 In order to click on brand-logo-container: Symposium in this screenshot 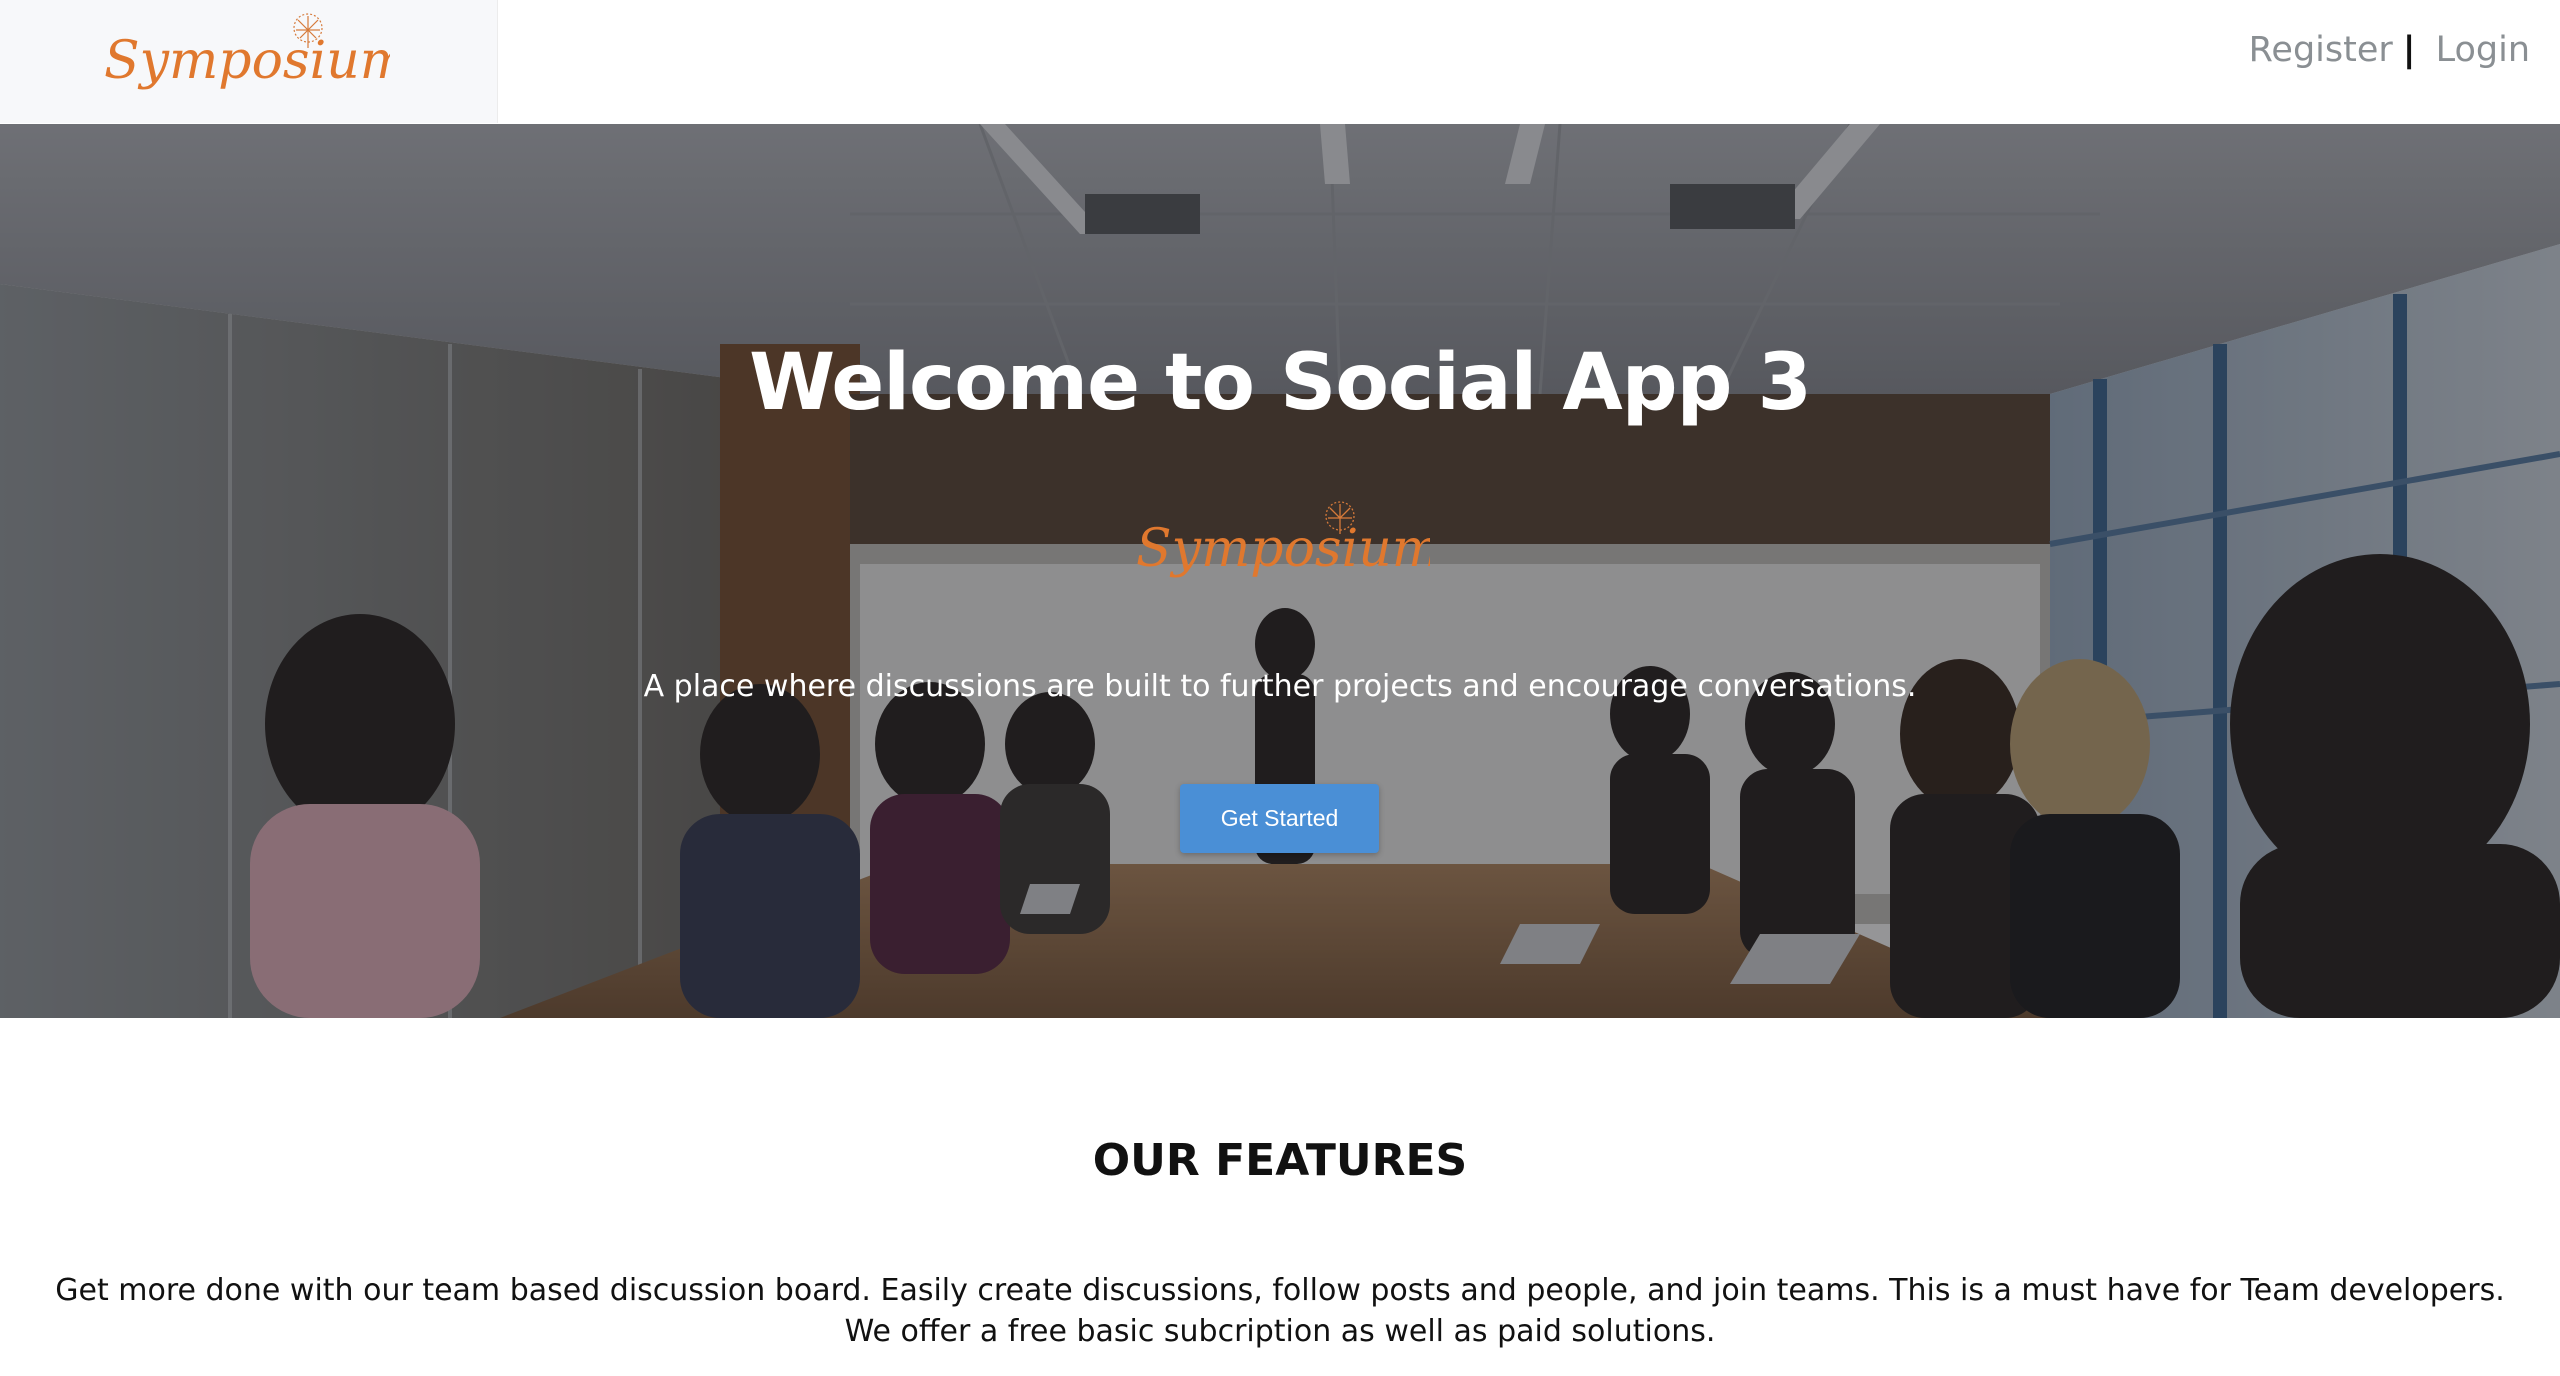, I will do `click(249, 61)`.